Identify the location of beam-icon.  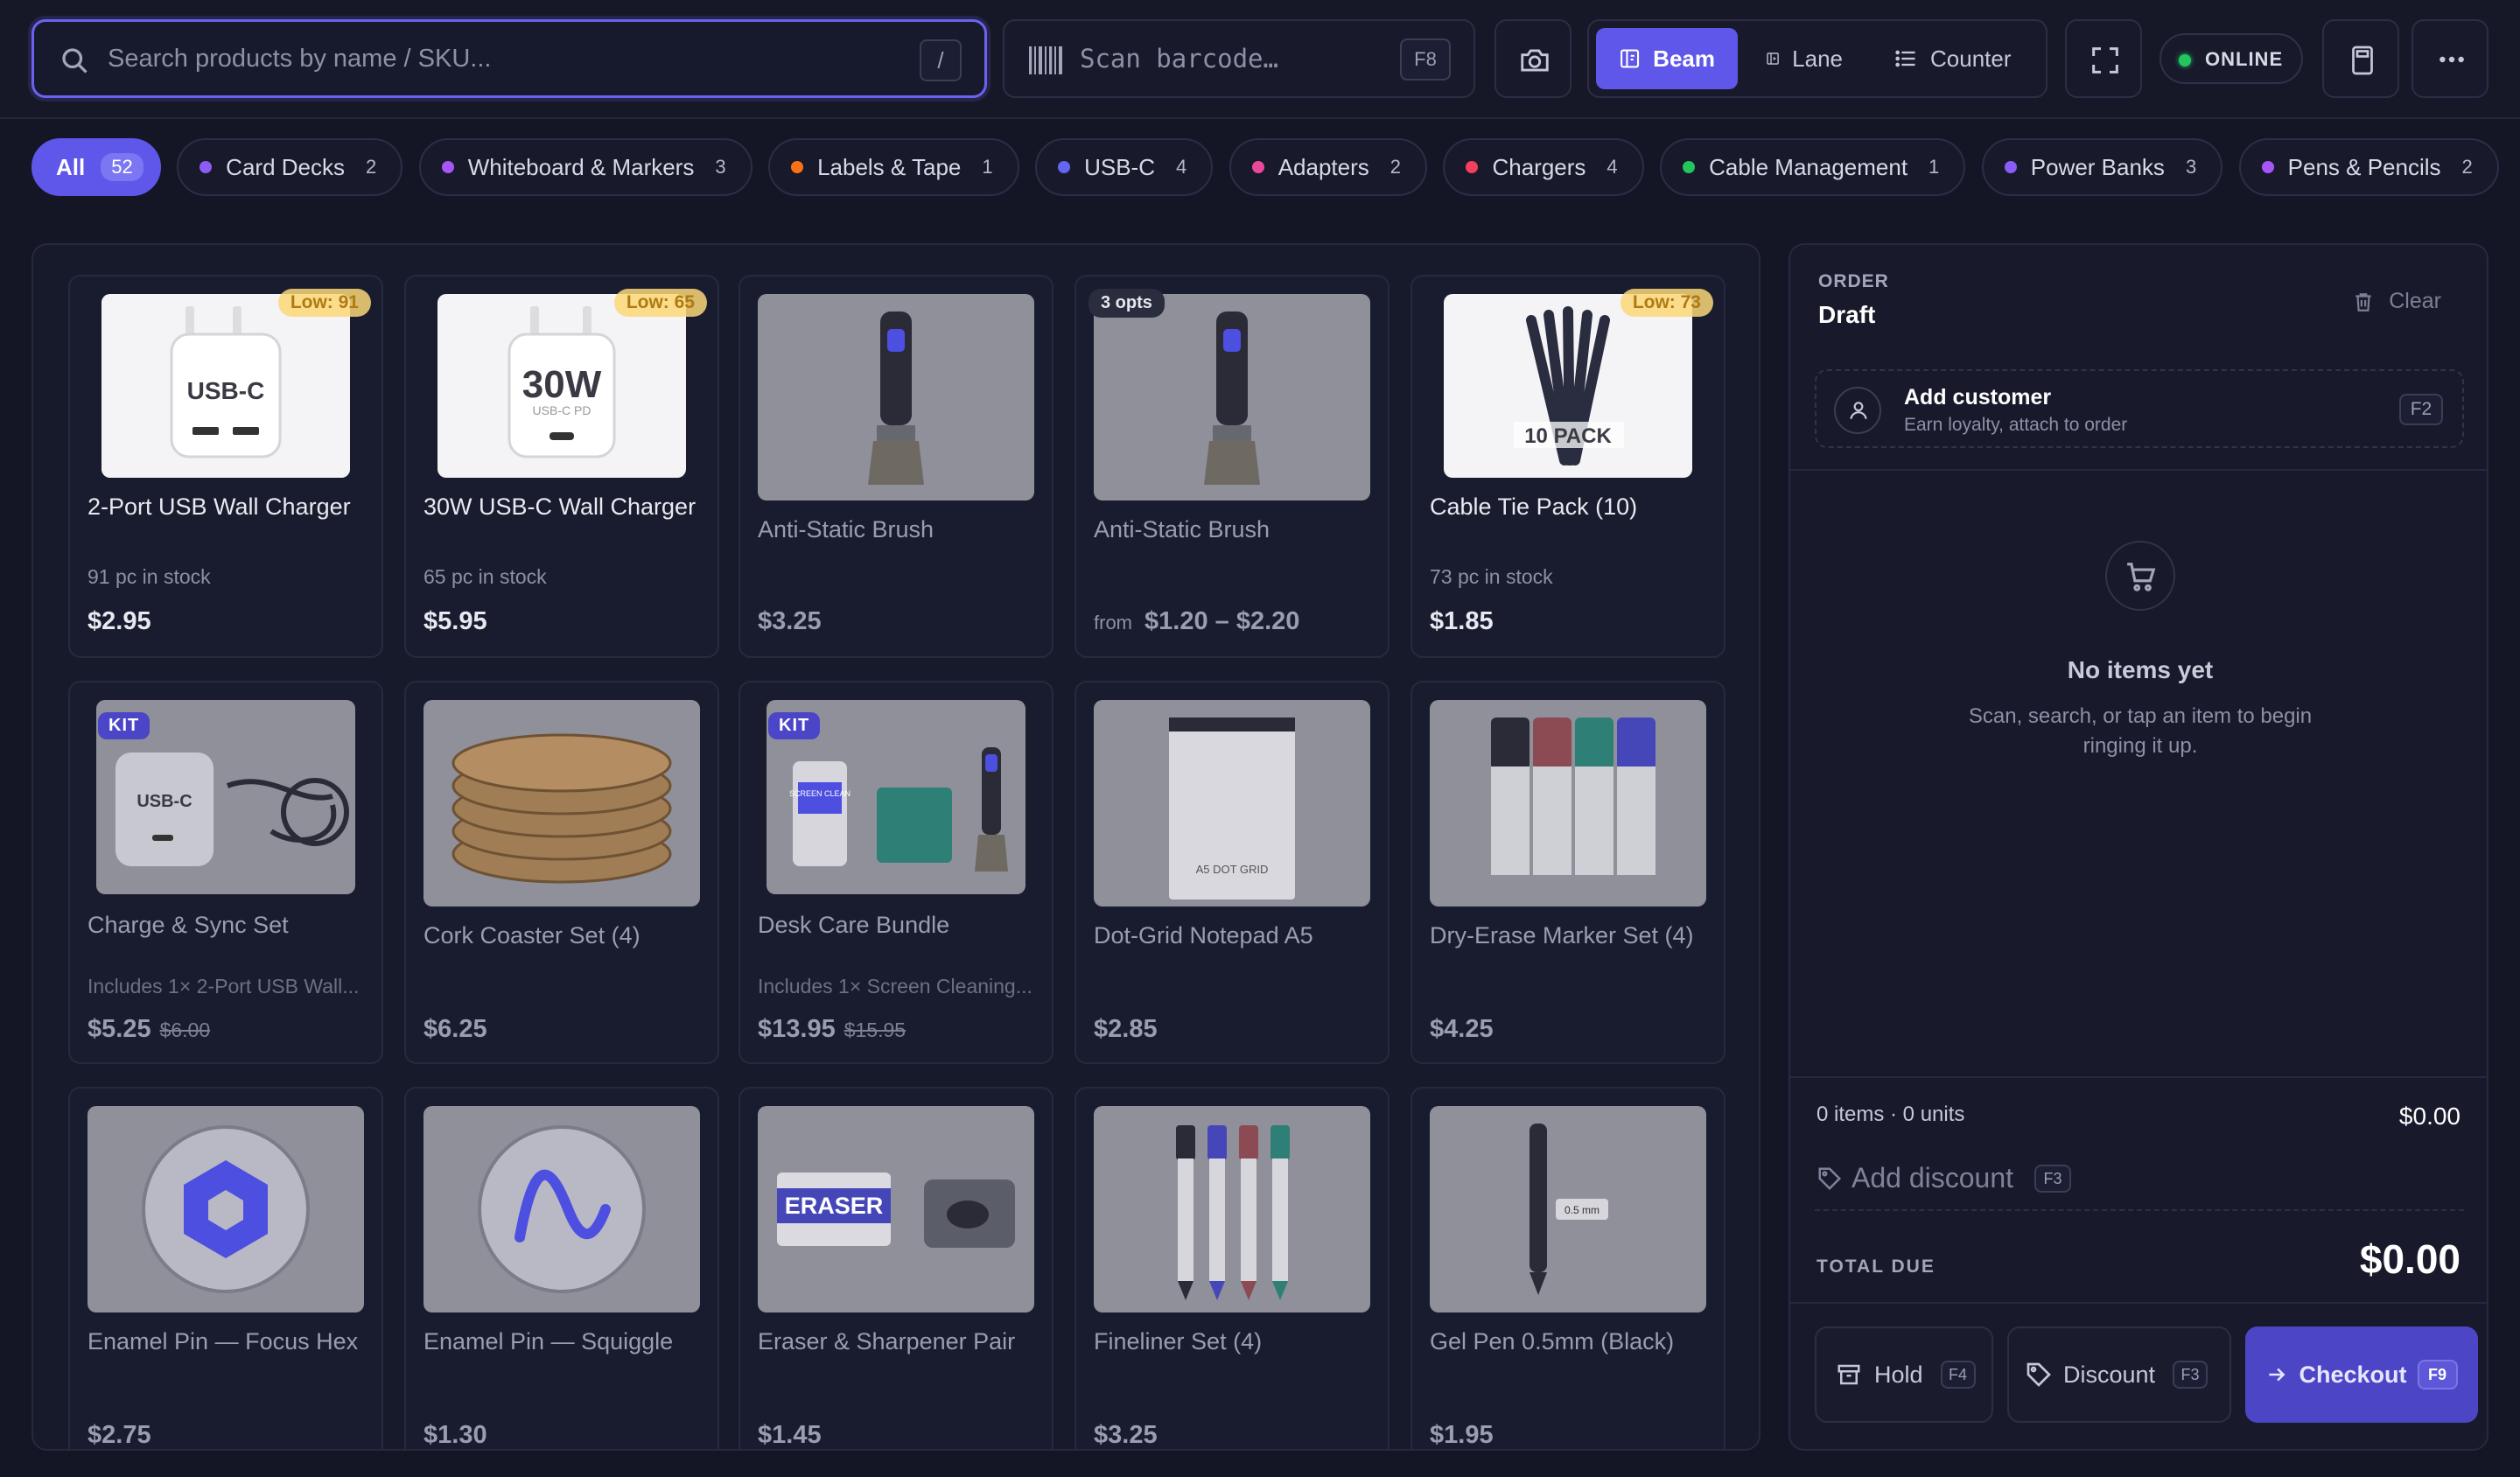
(1630, 58).